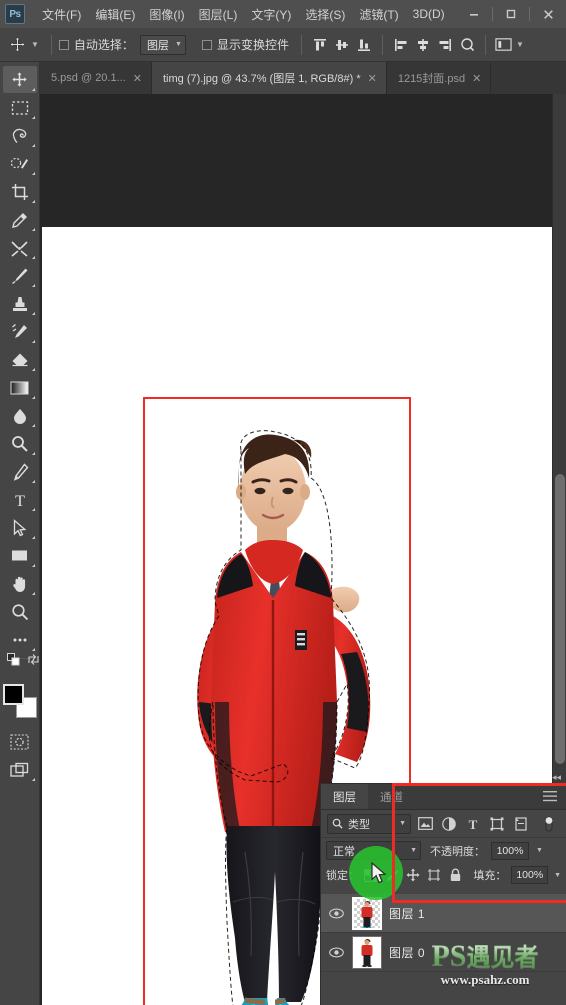 The image size is (566, 1005). I want to click on collapse-panels-icon: ◂◂, so click(556, 777).